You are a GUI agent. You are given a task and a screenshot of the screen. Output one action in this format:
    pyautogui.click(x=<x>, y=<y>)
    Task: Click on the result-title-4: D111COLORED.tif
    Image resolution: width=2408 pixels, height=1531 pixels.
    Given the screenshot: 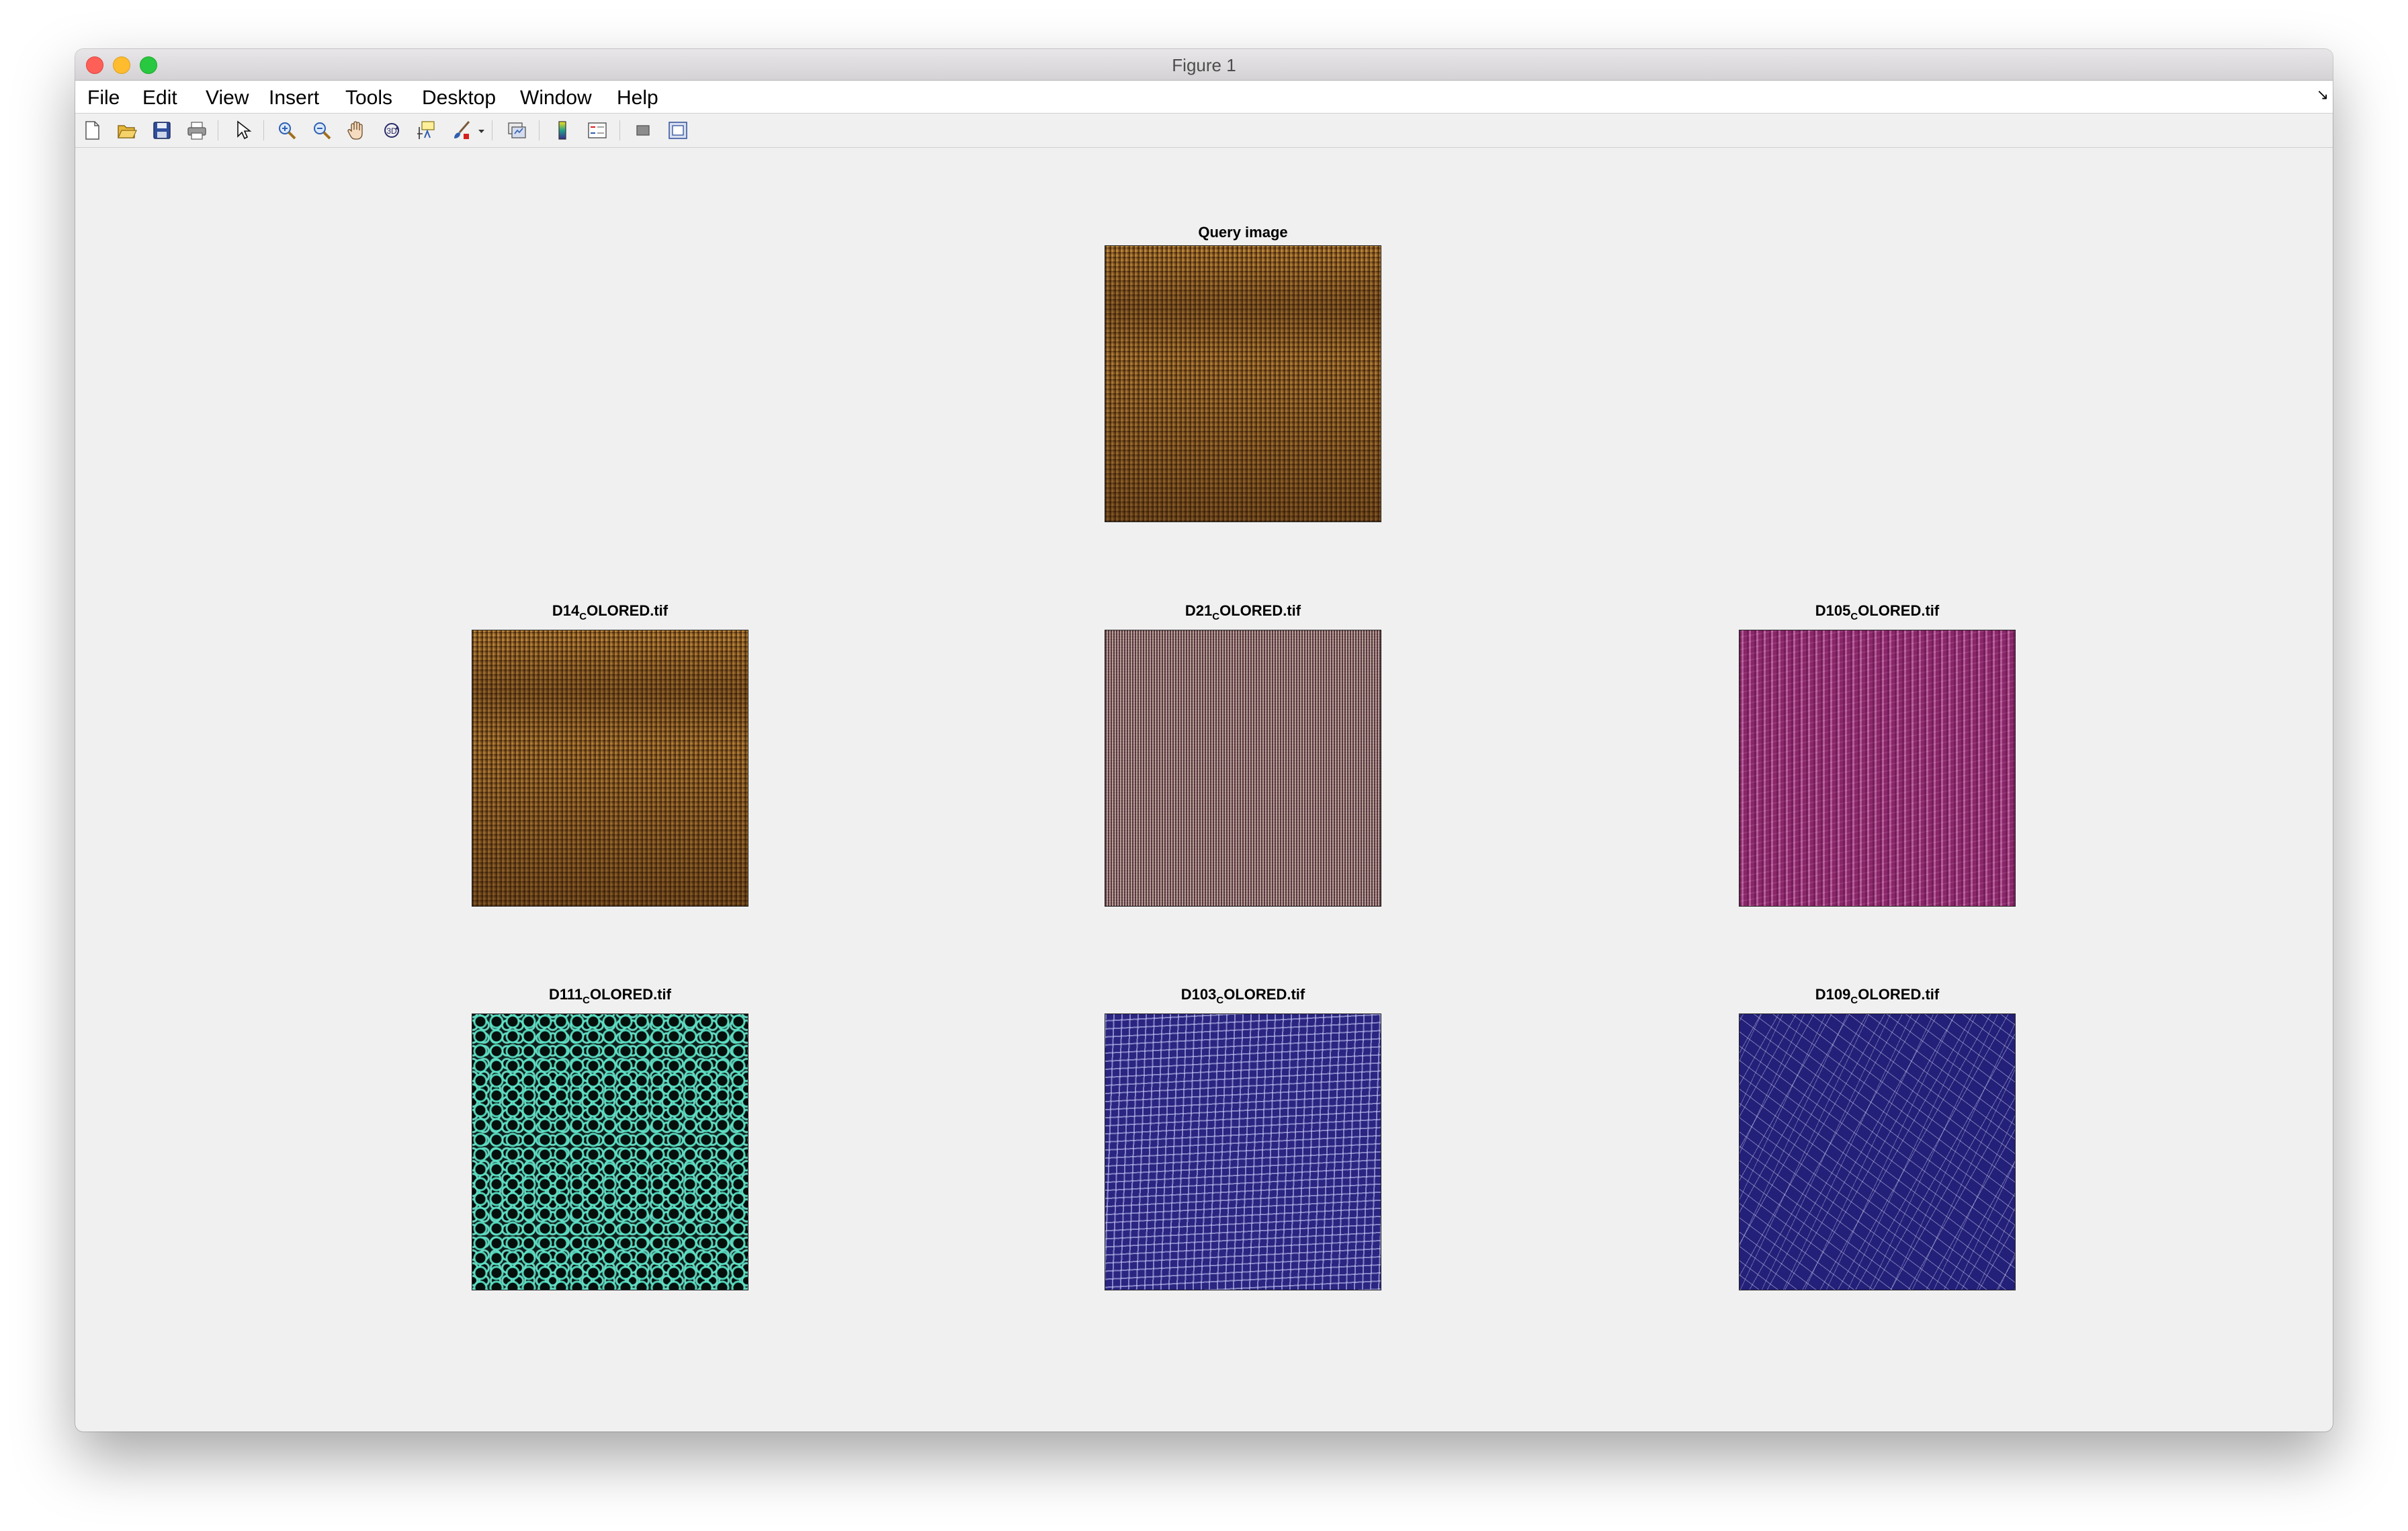 What is the action you would take?
    pyautogui.click(x=609, y=996)
    